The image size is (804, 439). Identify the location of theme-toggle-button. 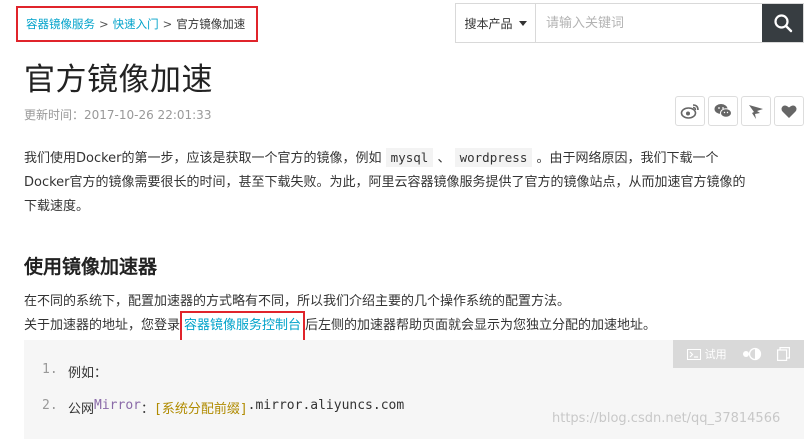
(752, 354).